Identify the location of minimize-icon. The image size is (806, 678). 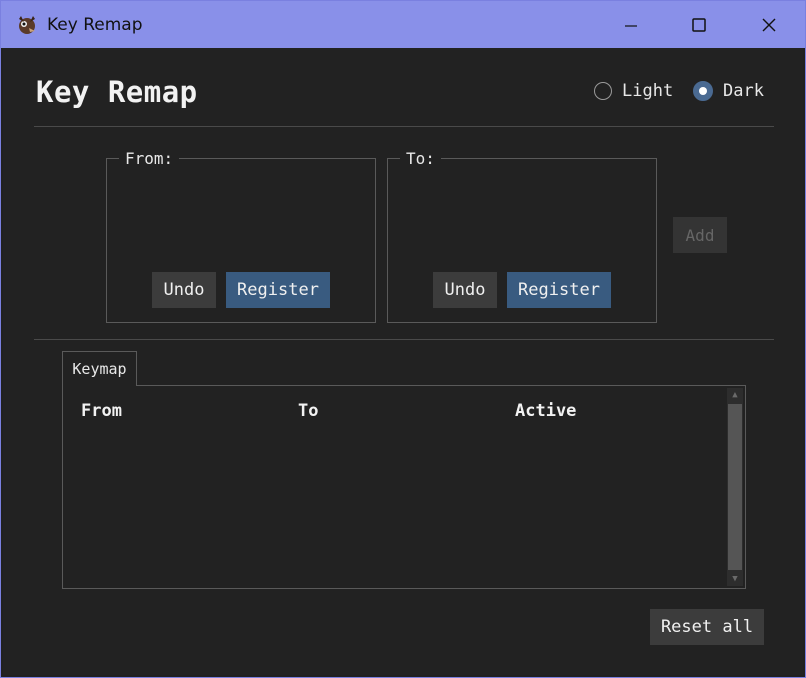
(631, 26).